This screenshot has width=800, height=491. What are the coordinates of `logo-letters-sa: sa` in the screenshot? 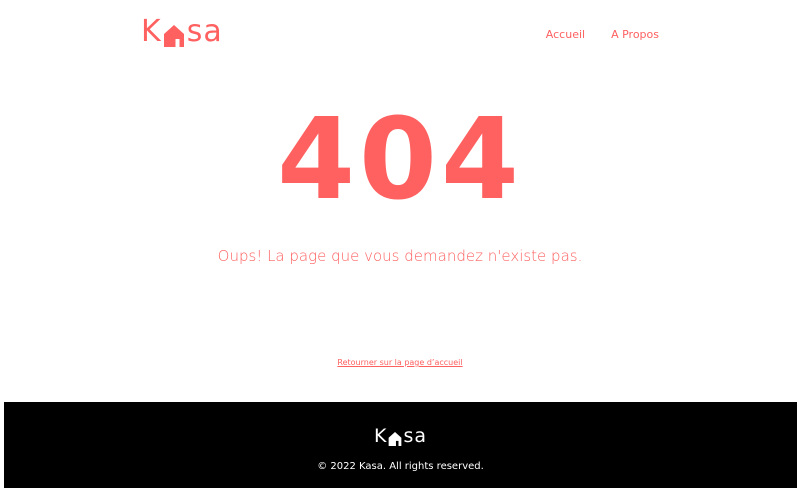 It's located at (204, 31).